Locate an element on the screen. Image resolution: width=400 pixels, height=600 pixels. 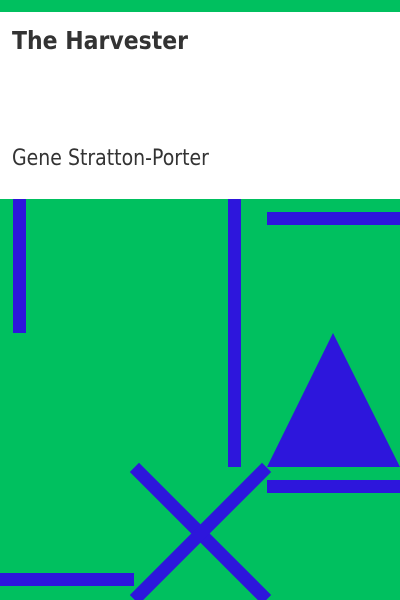
book-title: The Harvester is located at coordinates (100, 40).